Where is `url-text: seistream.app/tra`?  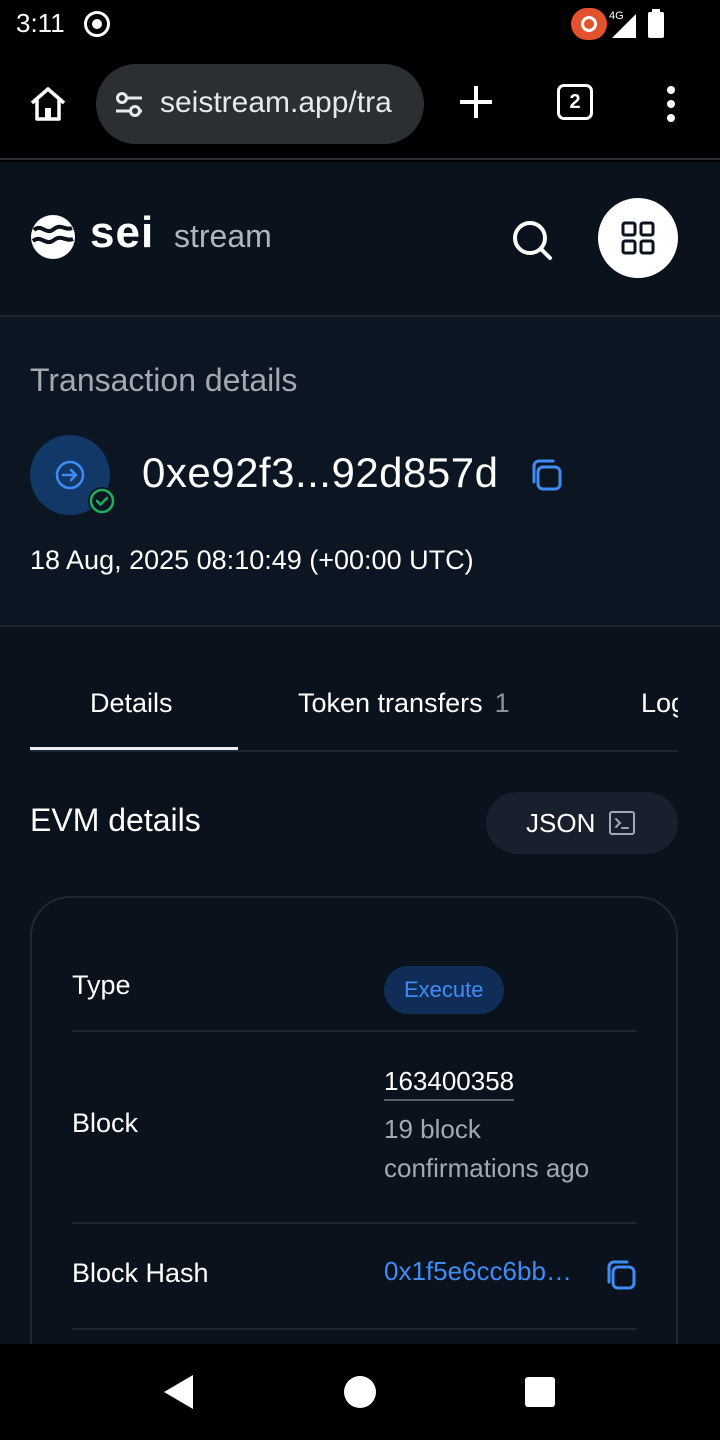
url-text: seistream.app/tra is located at coordinates (285, 103).